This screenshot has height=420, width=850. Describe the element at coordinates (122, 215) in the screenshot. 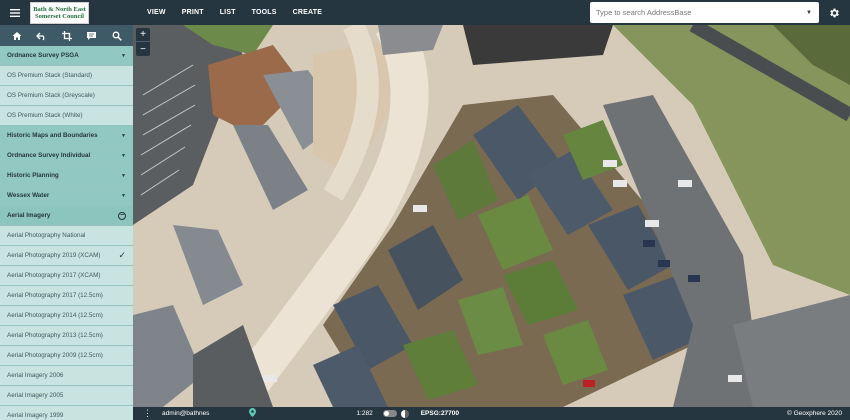

I see `collapse-icon: −` at that location.